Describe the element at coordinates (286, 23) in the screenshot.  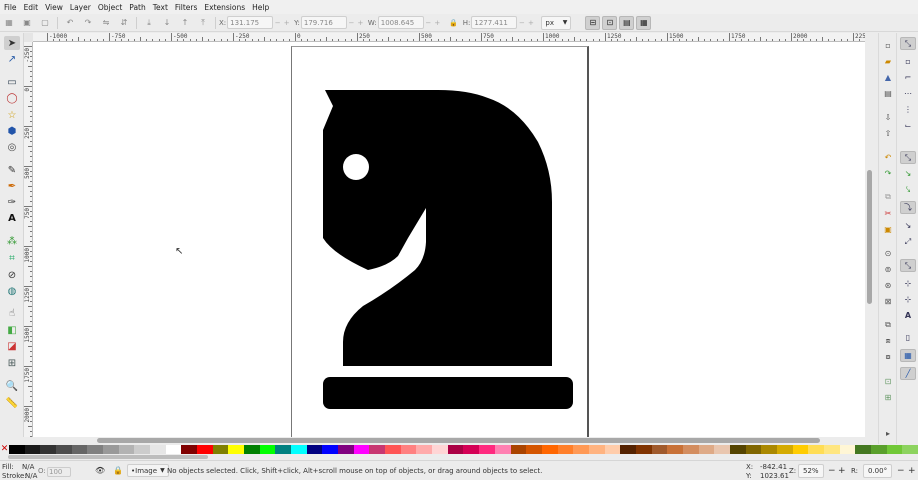
I see `x-increment-button: +` at that location.